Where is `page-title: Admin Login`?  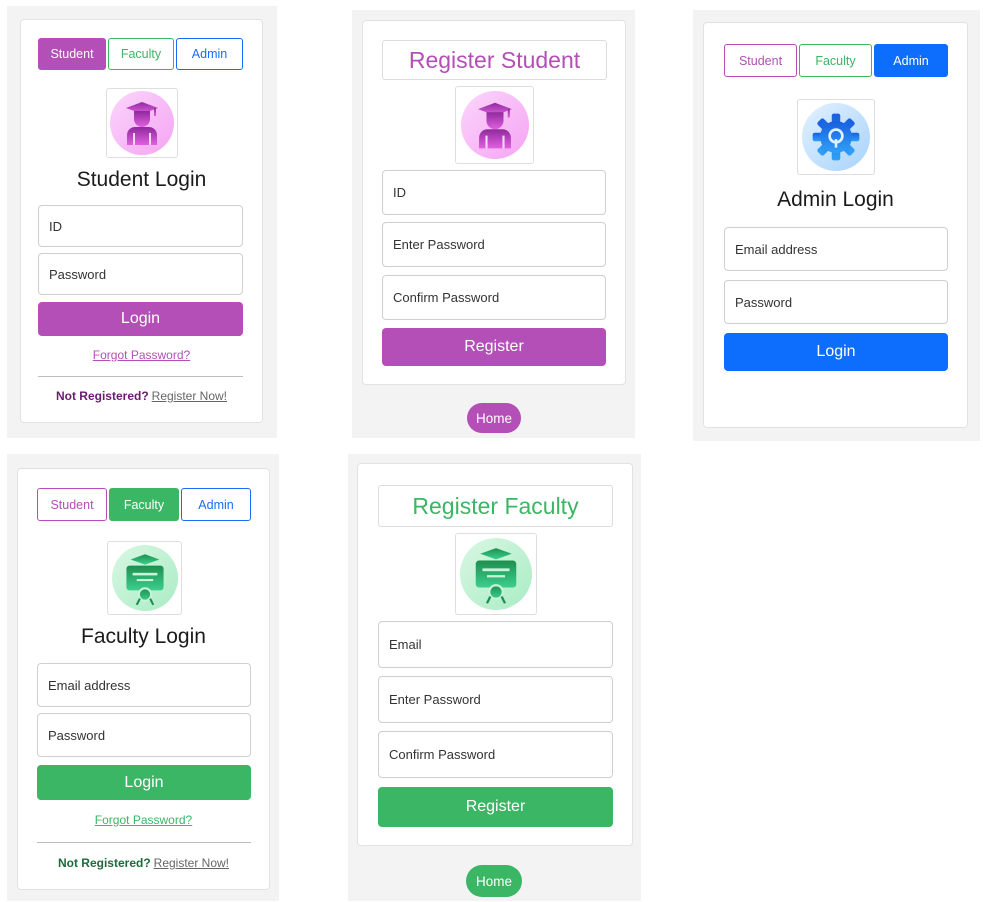
page-title: Admin Login is located at coordinates (835, 199).